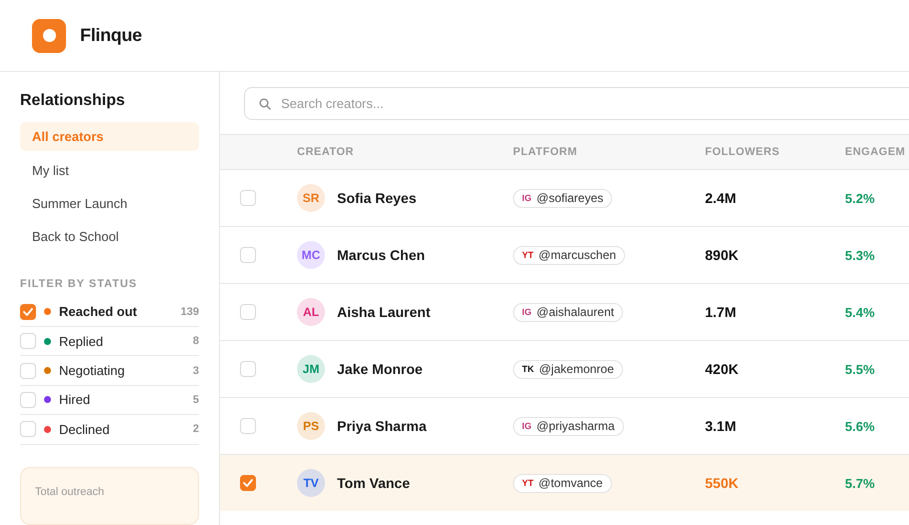 The image size is (909, 525). Describe the element at coordinates (721, 426) in the screenshot. I see `followers-count: 3.1M` at that location.